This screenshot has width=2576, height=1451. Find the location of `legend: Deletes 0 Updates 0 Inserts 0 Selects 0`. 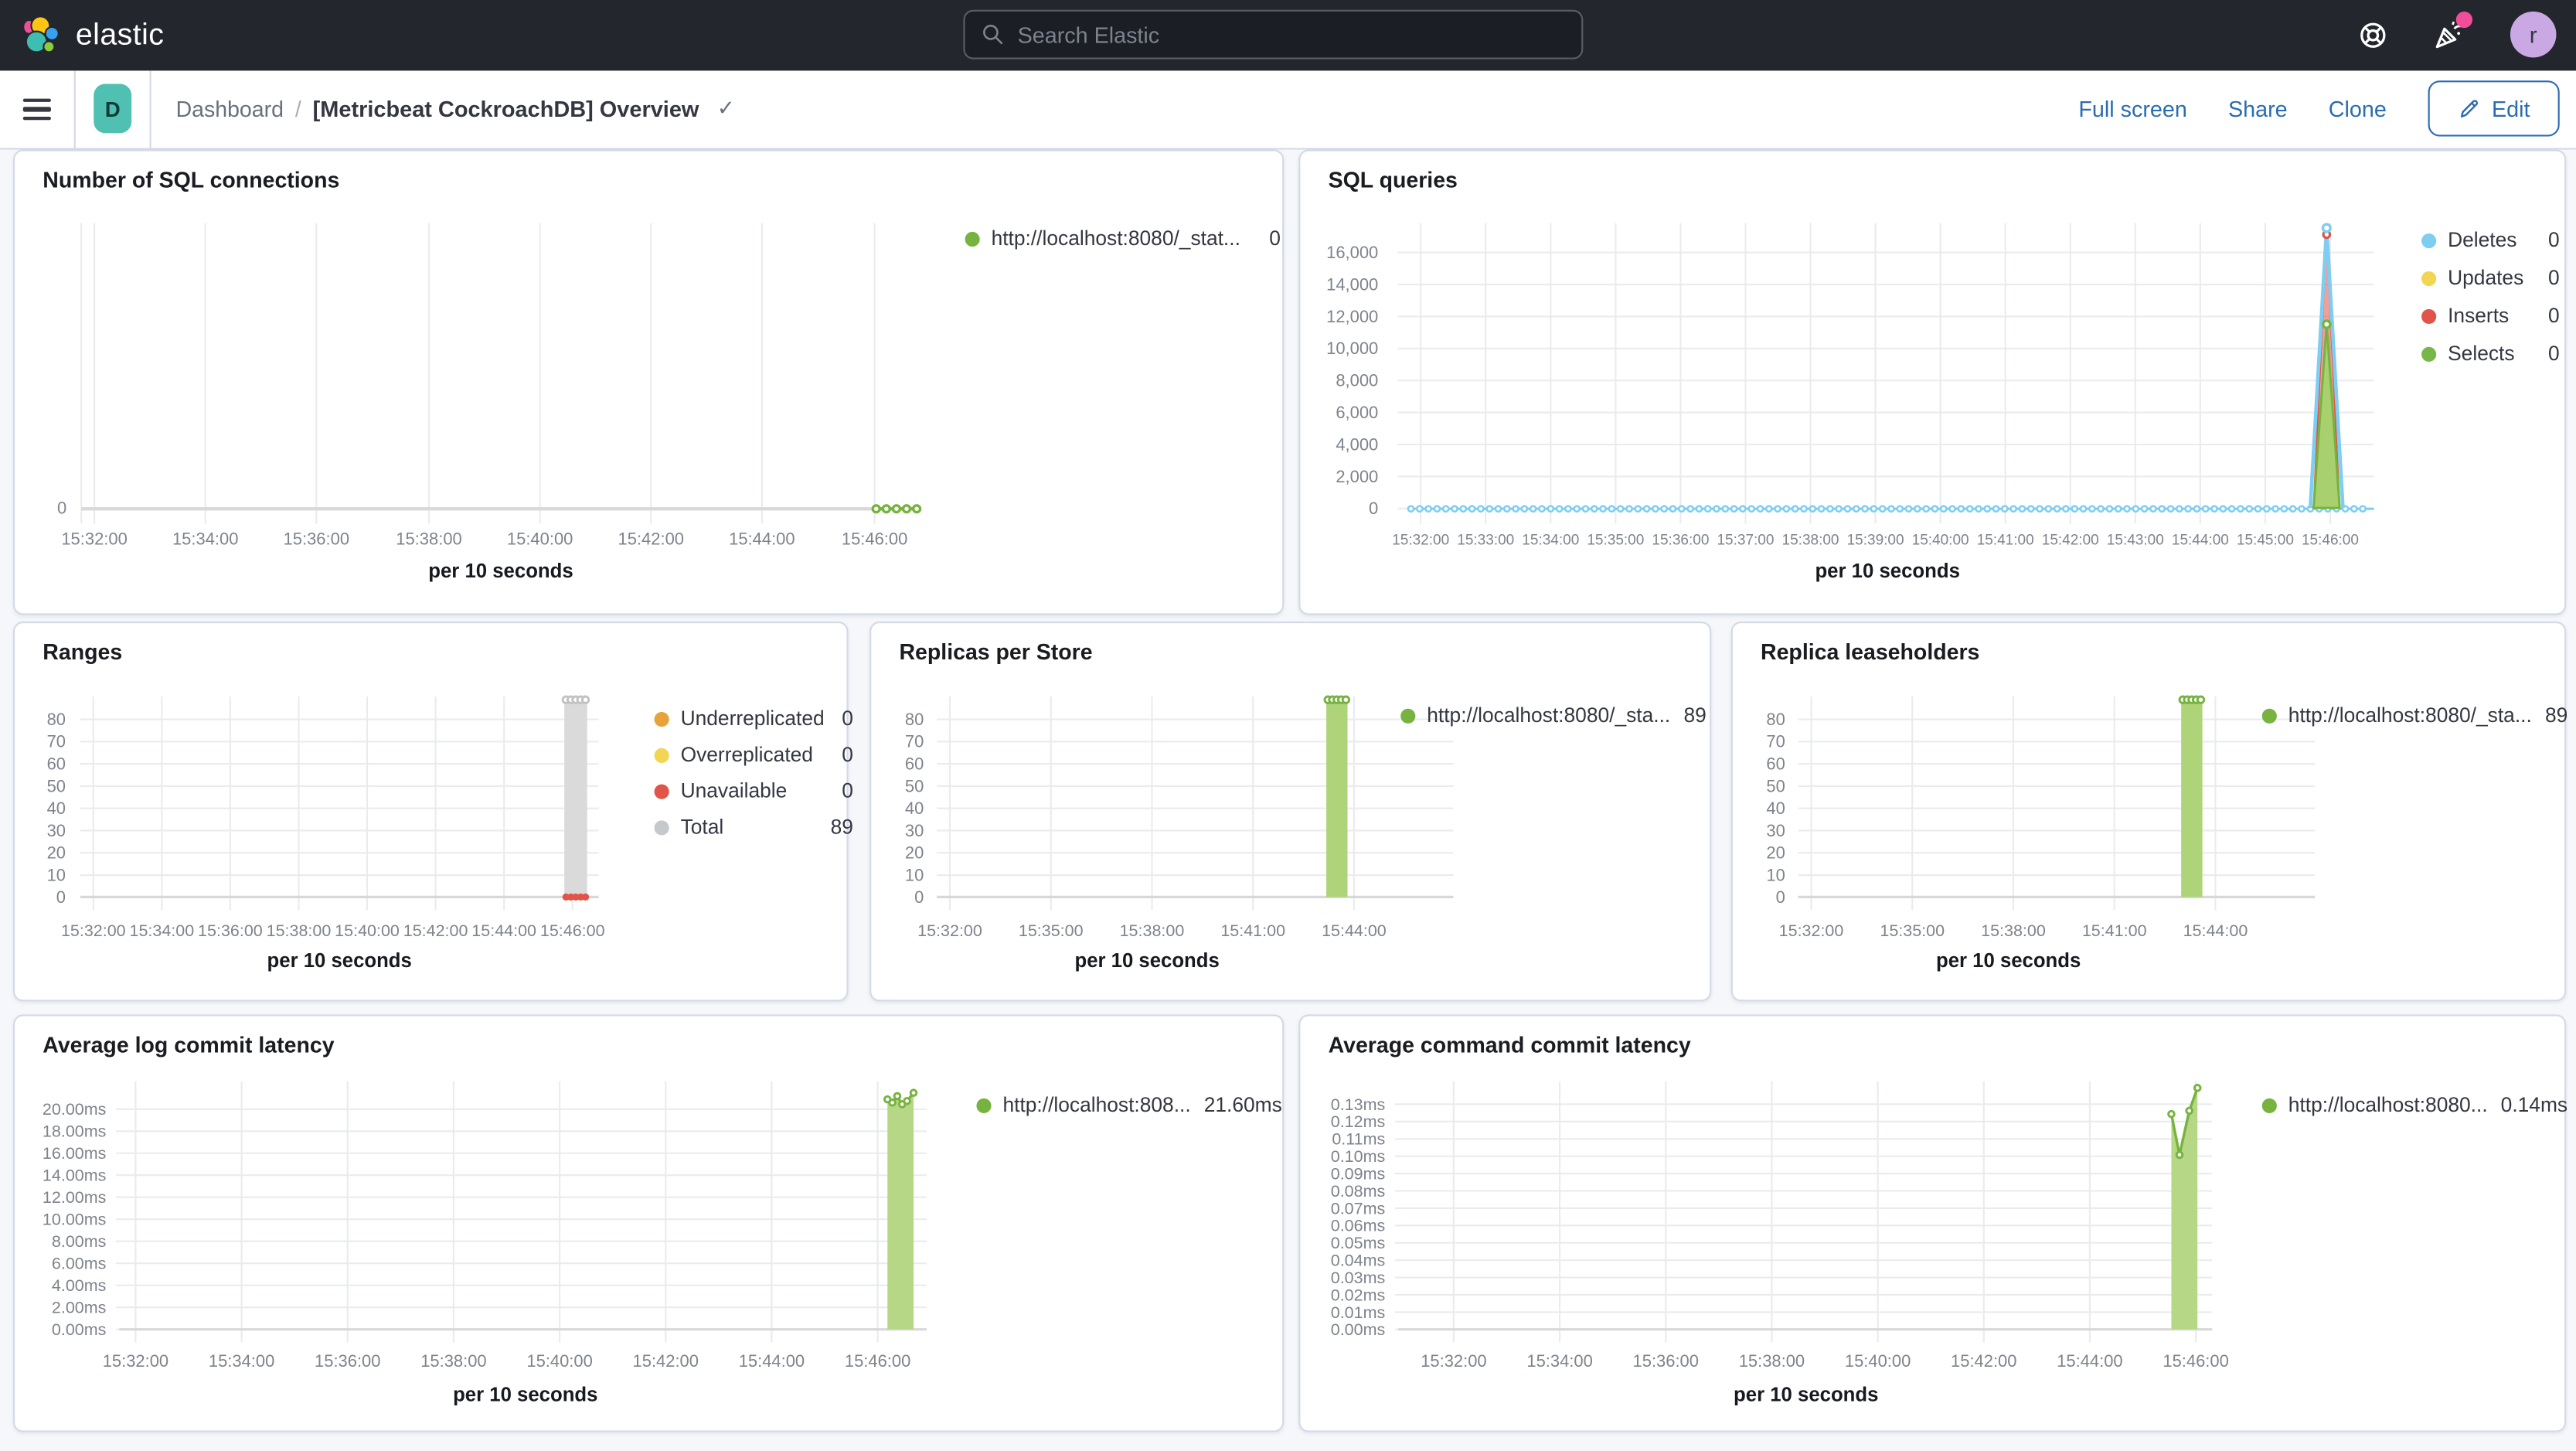

legend: Deletes 0 Updates 0 Inserts 0 Selects 0 is located at coordinates (2490, 297).